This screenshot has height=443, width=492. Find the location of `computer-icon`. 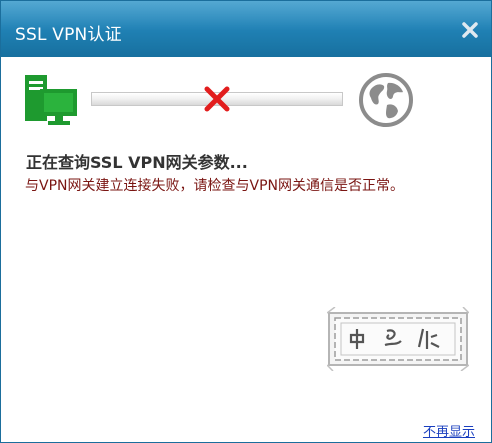

computer-icon is located at coordinates (51, 100).